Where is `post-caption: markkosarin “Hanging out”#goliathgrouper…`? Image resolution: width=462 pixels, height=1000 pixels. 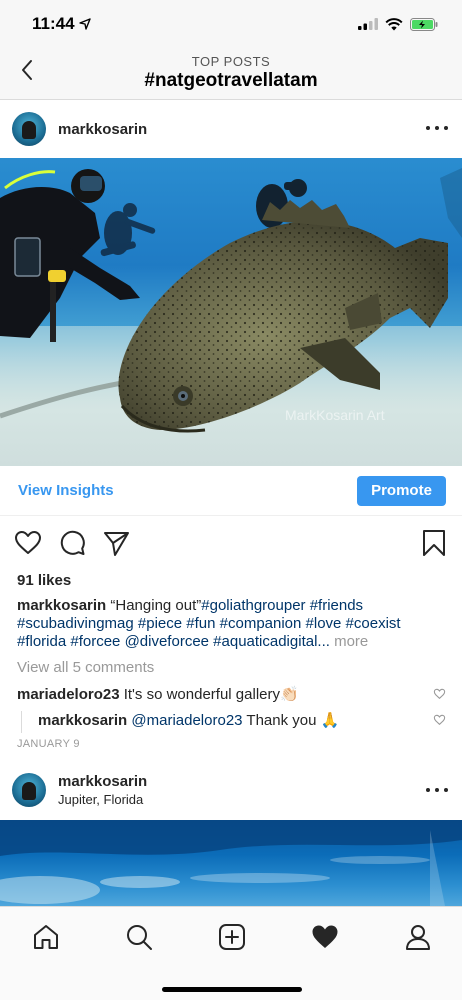 post-caption: markkosarin “Hanging out”#goliathgrouper… is located at coordinates (231, 624).